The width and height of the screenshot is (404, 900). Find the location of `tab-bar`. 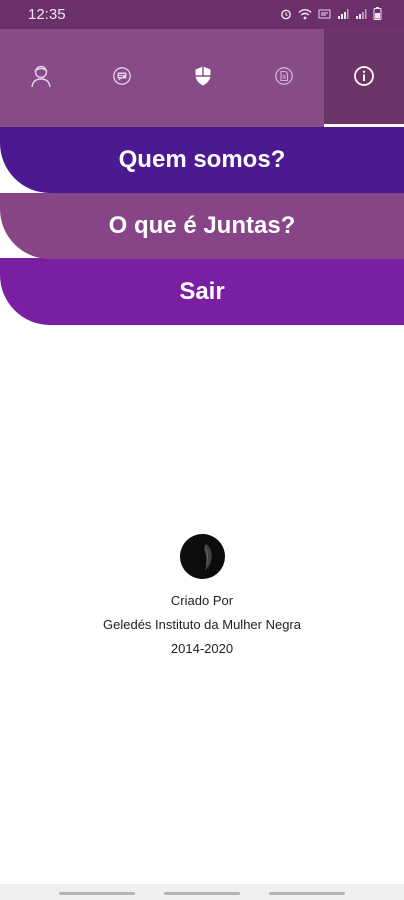

tab-bar is located at coordinates (202, 78).